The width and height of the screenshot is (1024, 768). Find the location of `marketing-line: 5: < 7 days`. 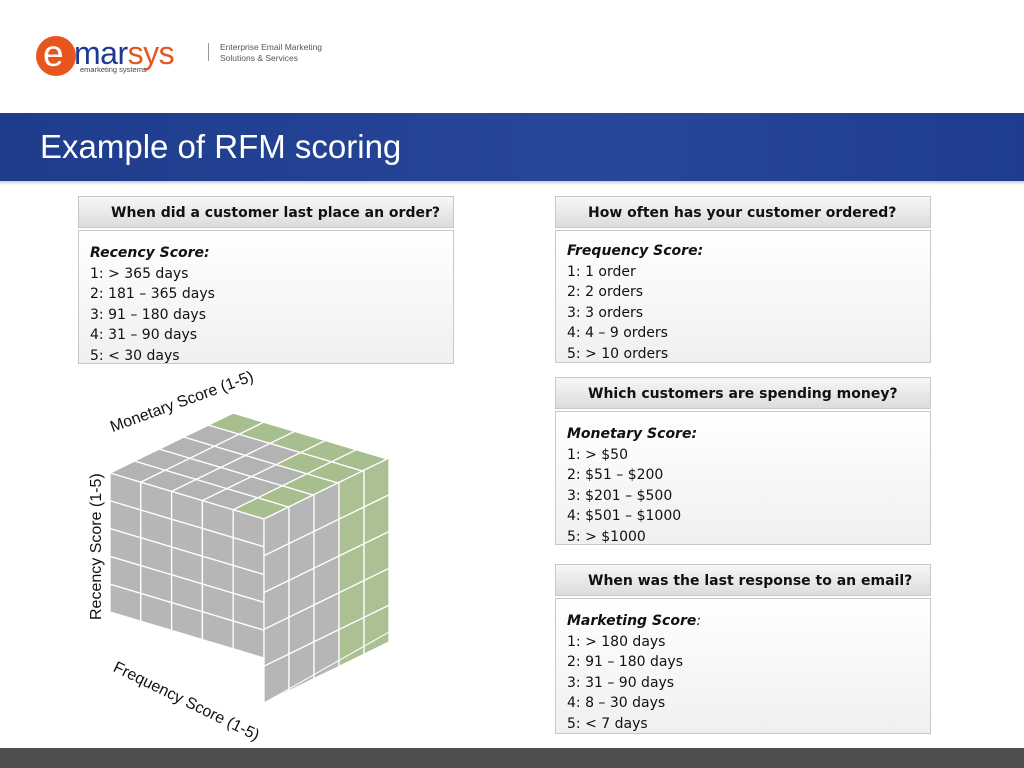

marketing-line: 5: < 7 days is located at coordinates (607, 723).